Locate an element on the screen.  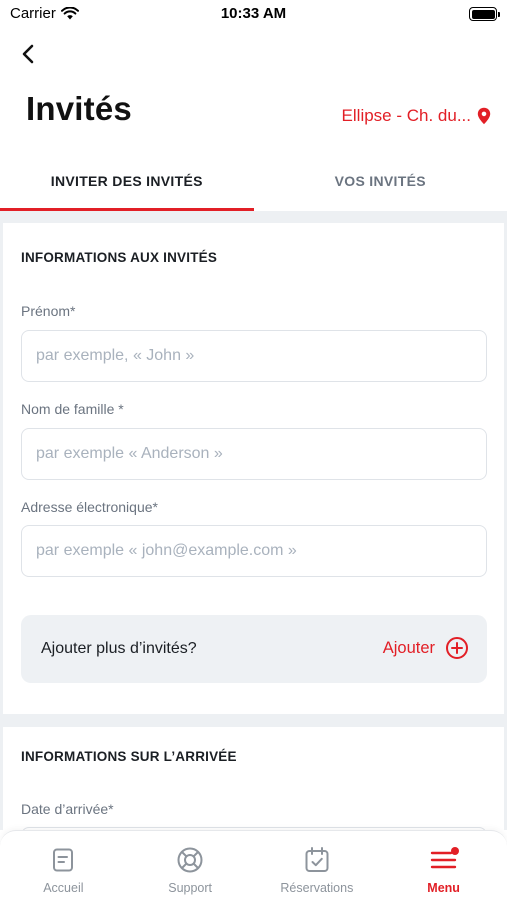
nav-label-menu: Menu is located at coordinates (443, 888).